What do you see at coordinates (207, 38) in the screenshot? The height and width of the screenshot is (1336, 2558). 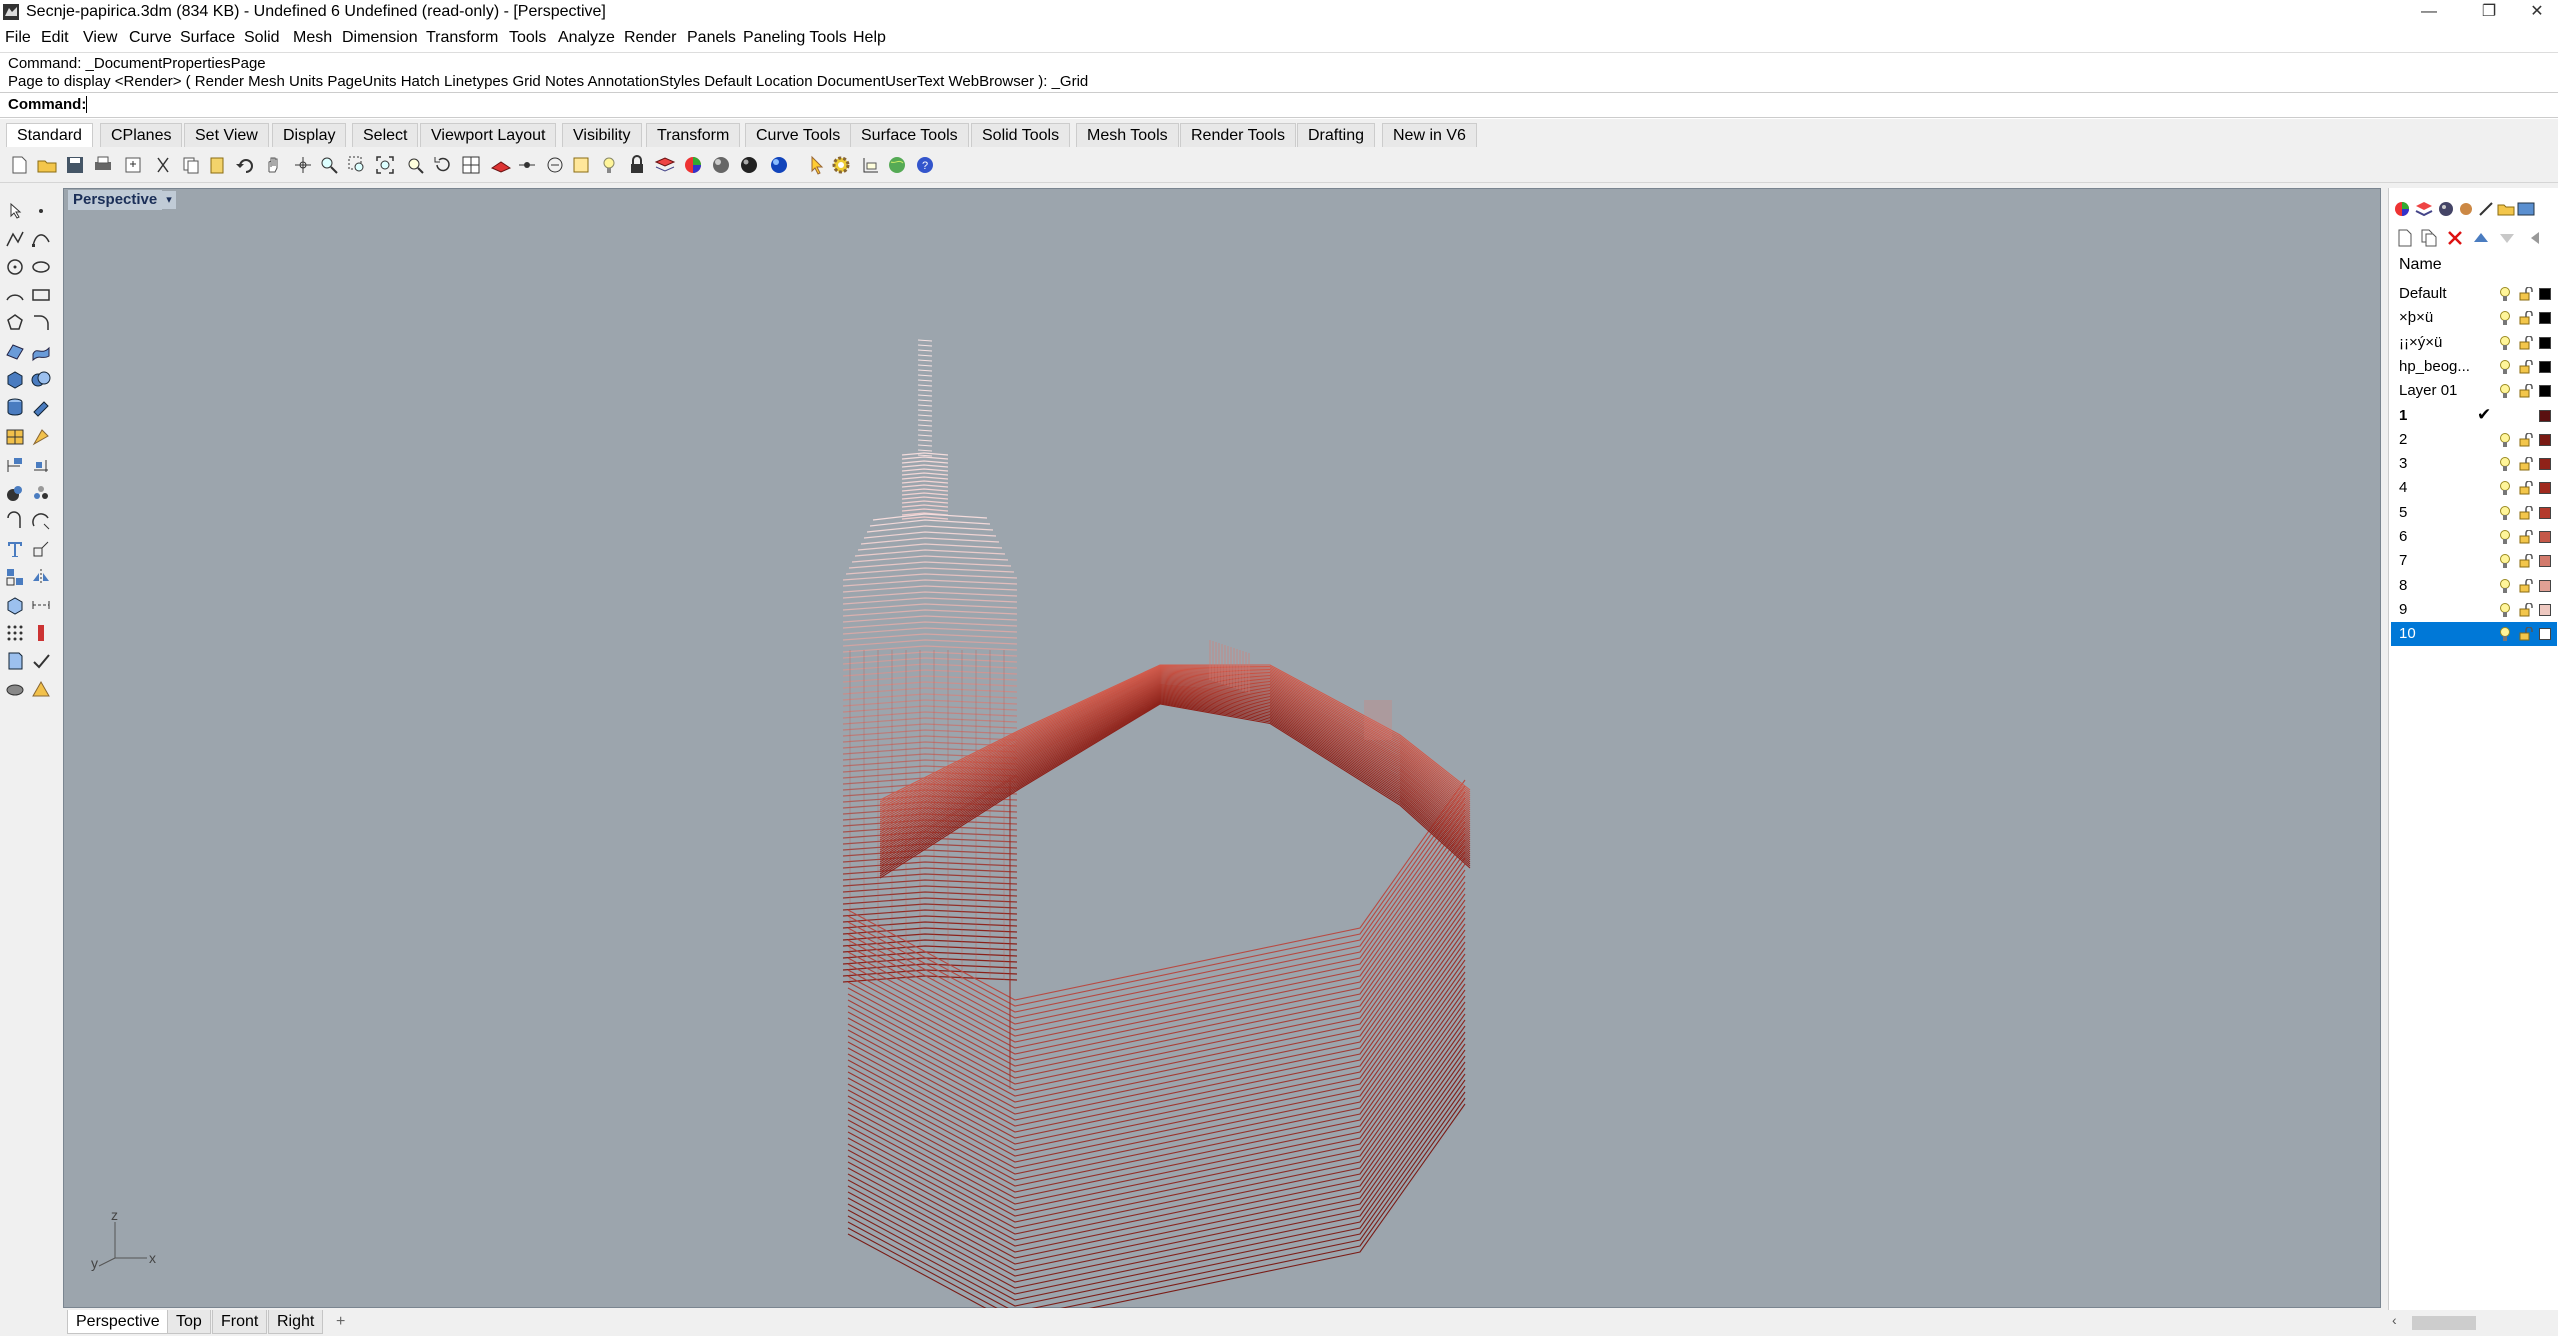 I see `menu-surface: Surface` at bounding box center [207, 38].